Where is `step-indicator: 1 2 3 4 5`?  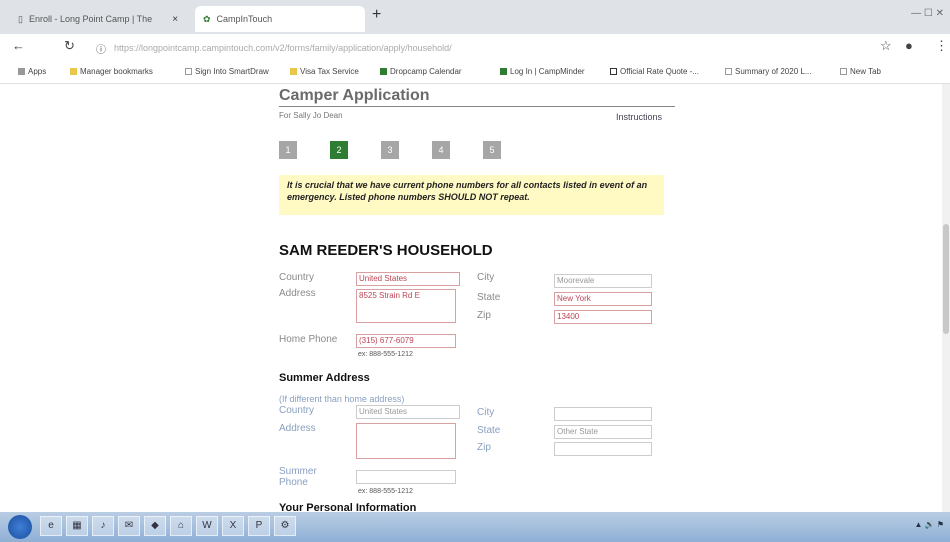 step-indicator: 1 2 3 4 5 is located at coordinates (390, 150).